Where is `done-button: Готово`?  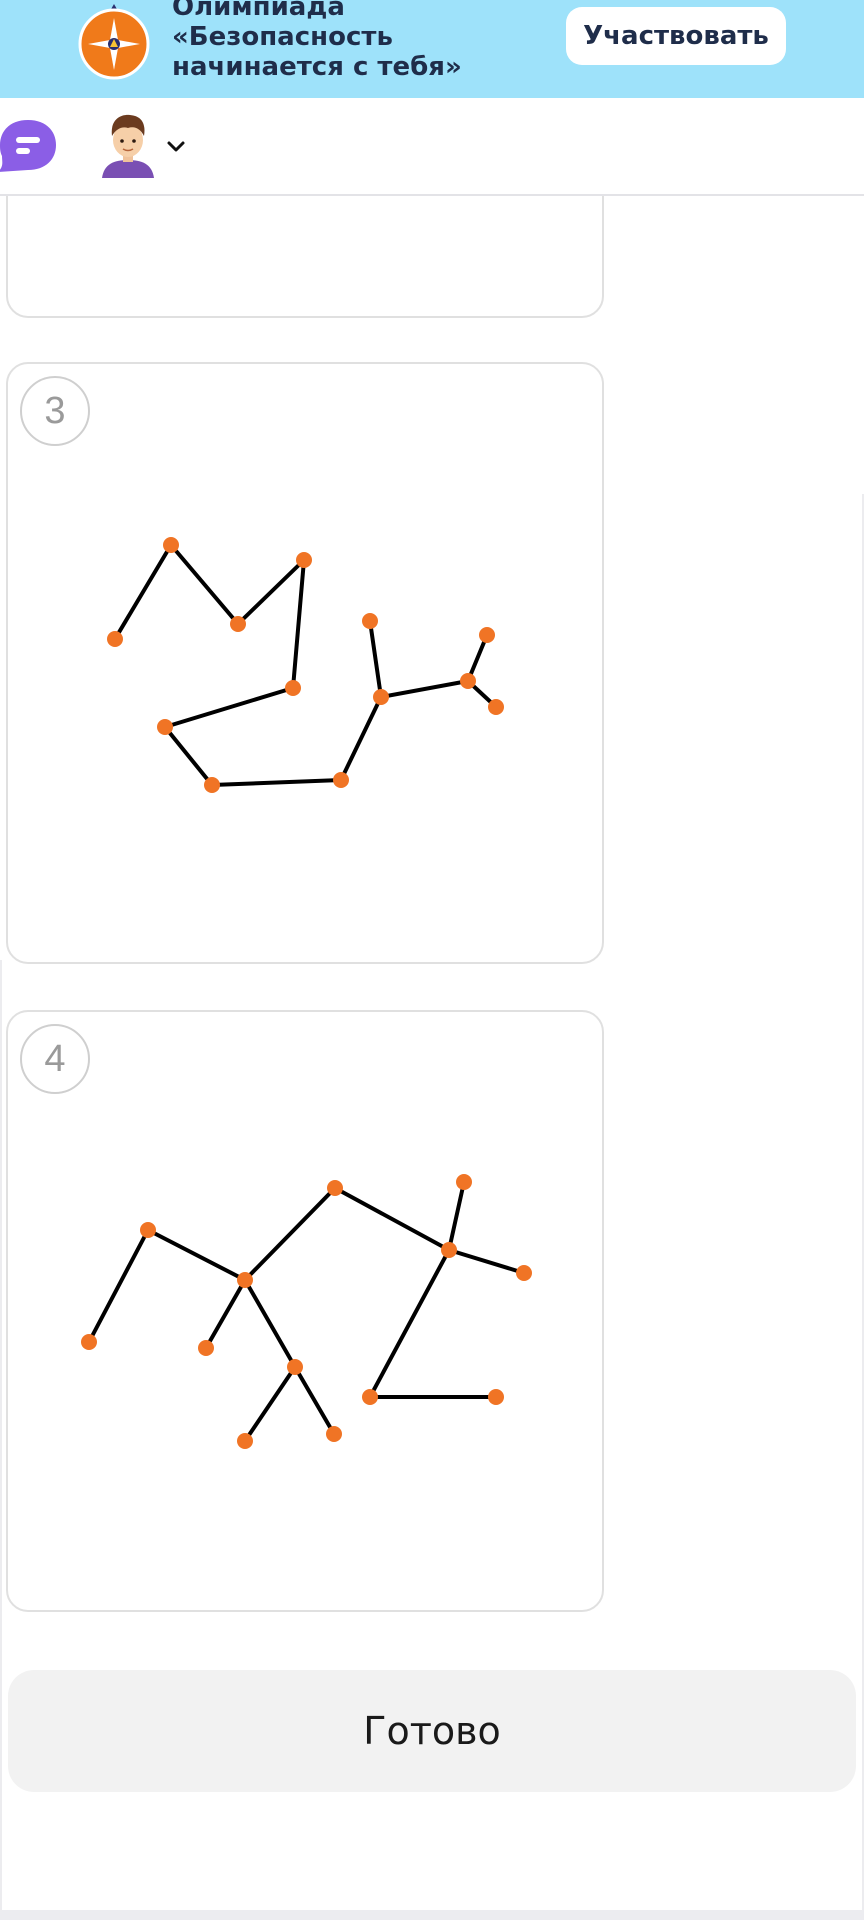 done-button: Готово is located at coordinates (432, 1731).